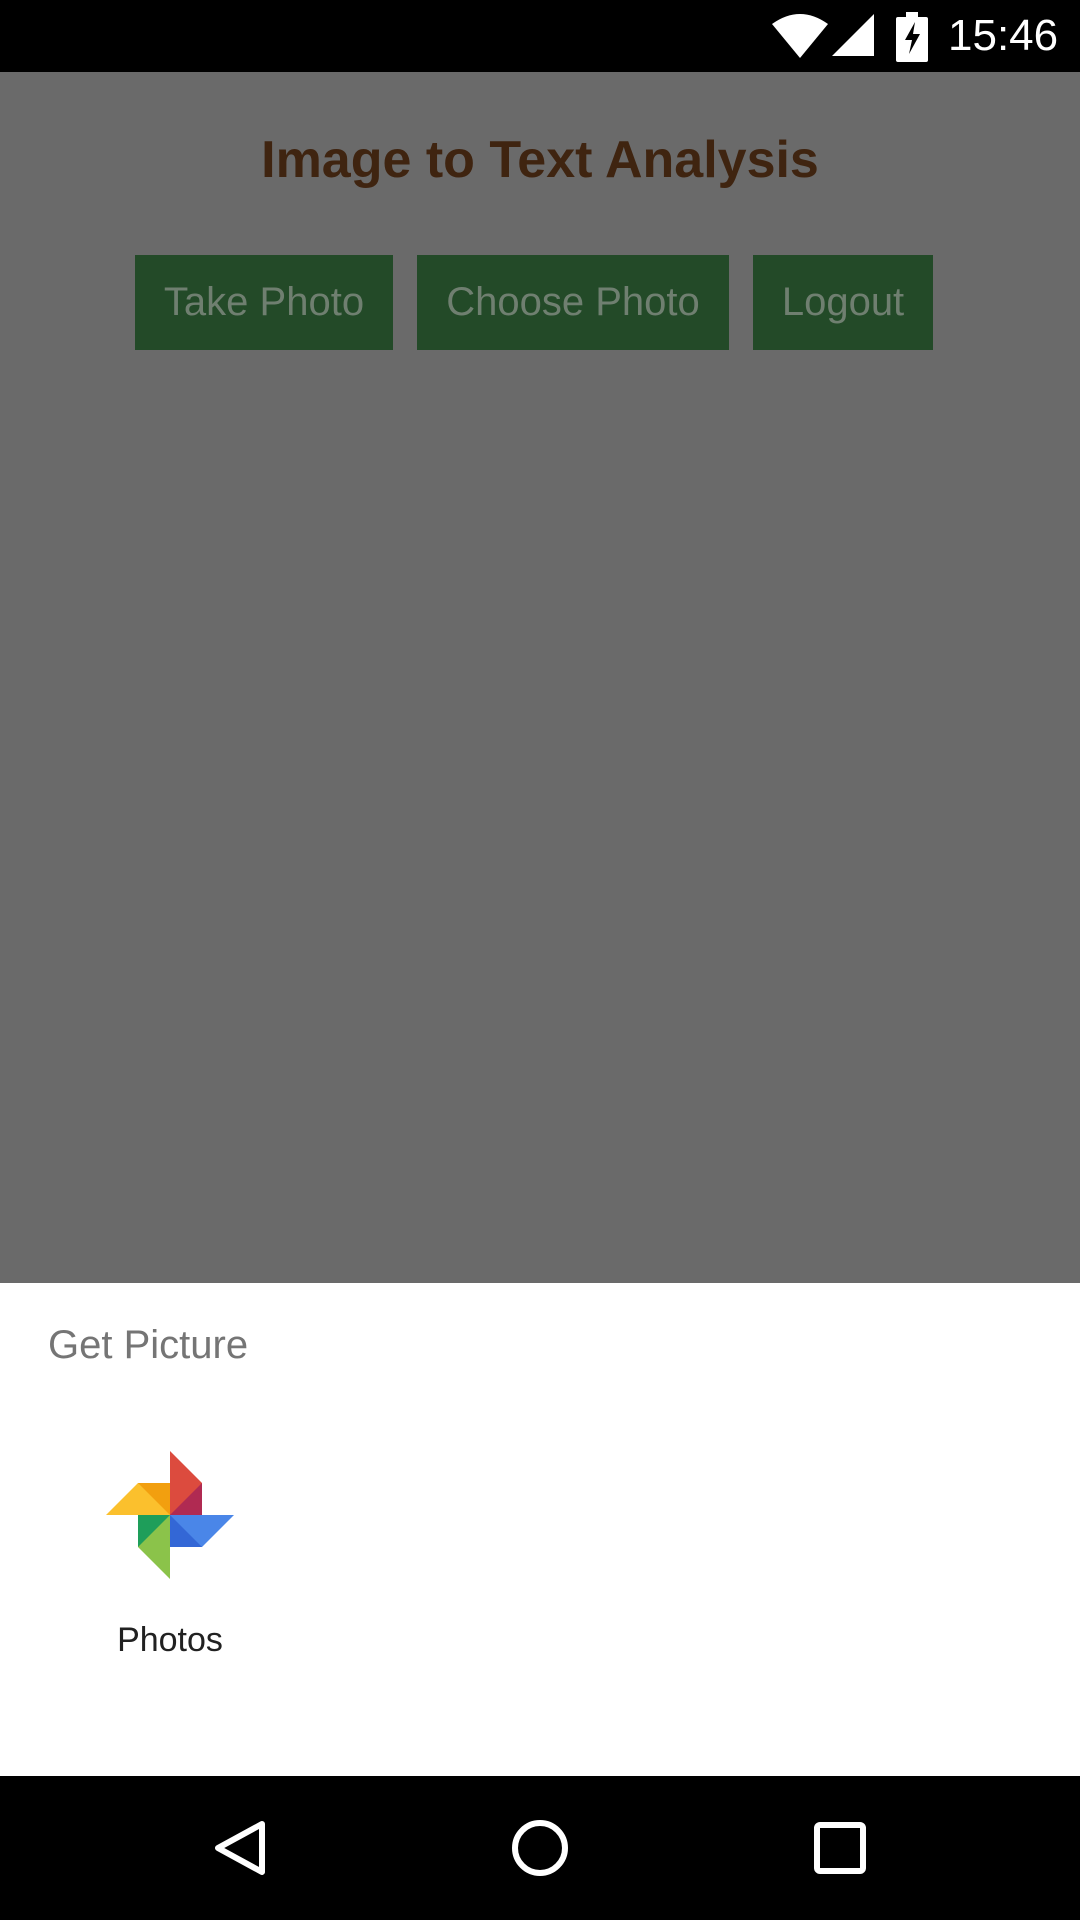 Image resolution: width=1080 pixels, height=1920 pixels. Describe the element at coordinates (540, 36) in the screenshot. I see `status-bar: 15:46` at that location.